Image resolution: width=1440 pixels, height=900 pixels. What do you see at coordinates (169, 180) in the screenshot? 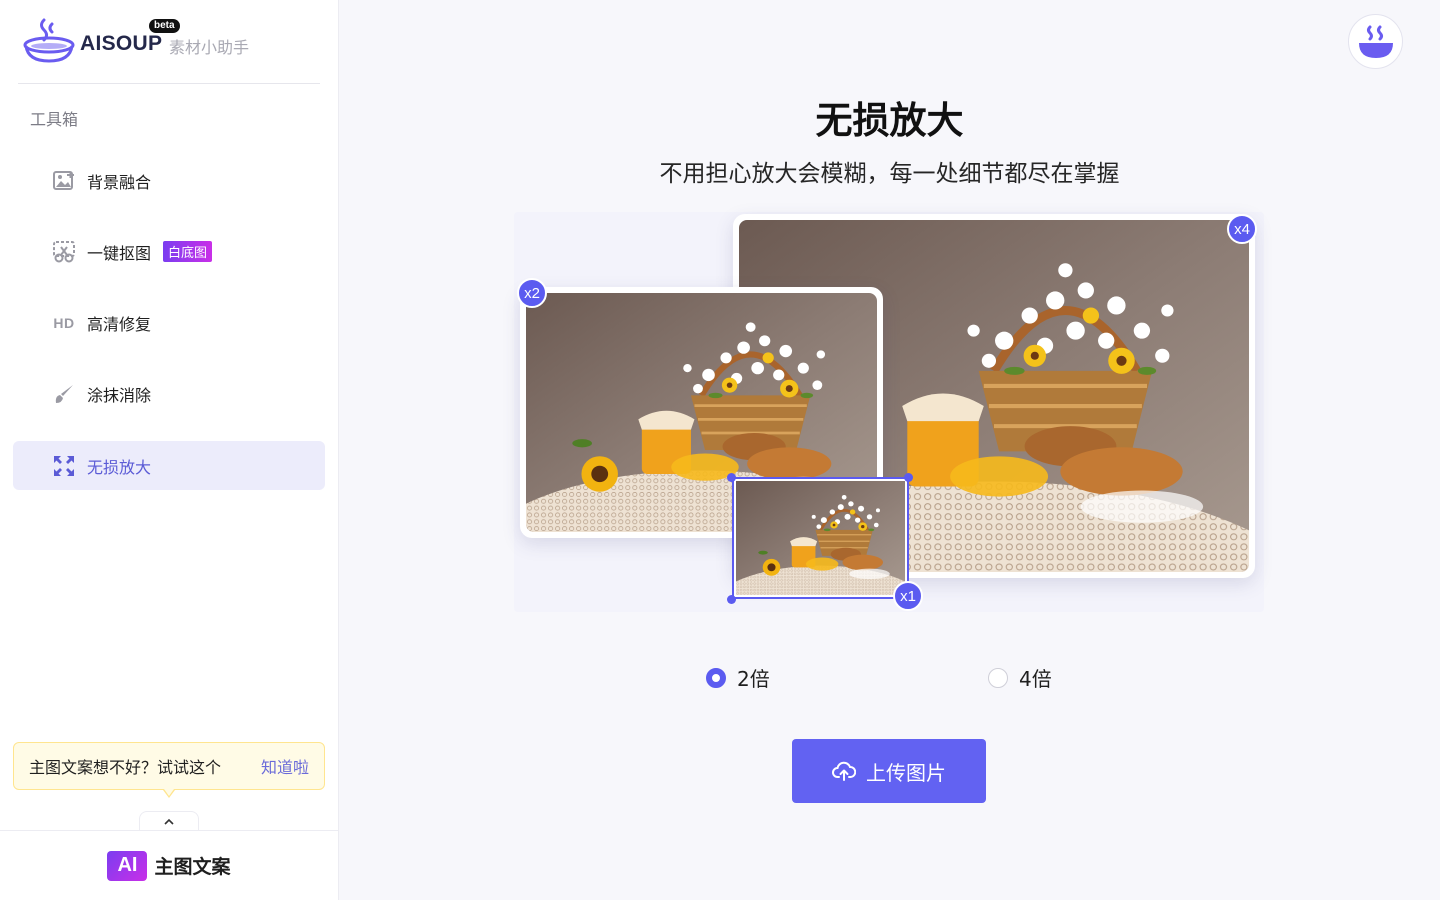
I see `sidebar-item-background-blend: 背景融合` at bounding box center [169, 180].